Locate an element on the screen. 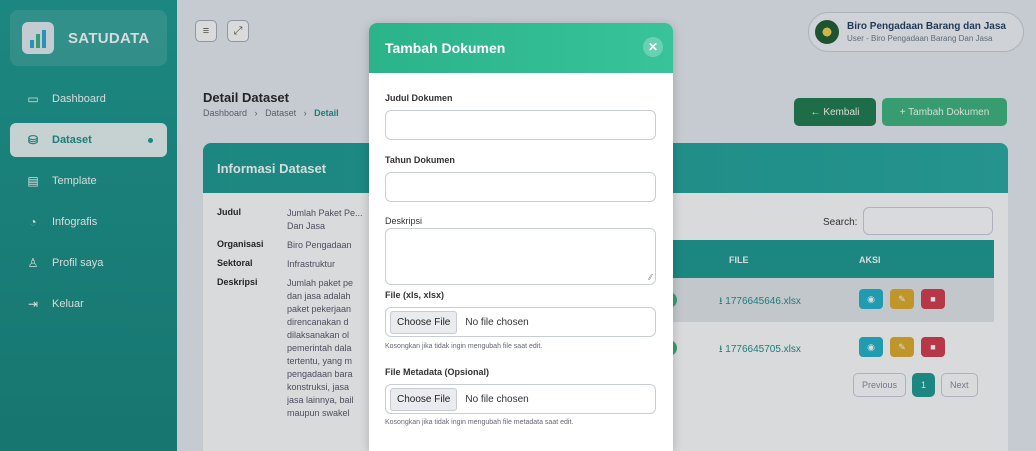 This screenshot has height=451, width=1036. metadata-file-input: Choose File No file chosen is located at coordinates (520, 399).